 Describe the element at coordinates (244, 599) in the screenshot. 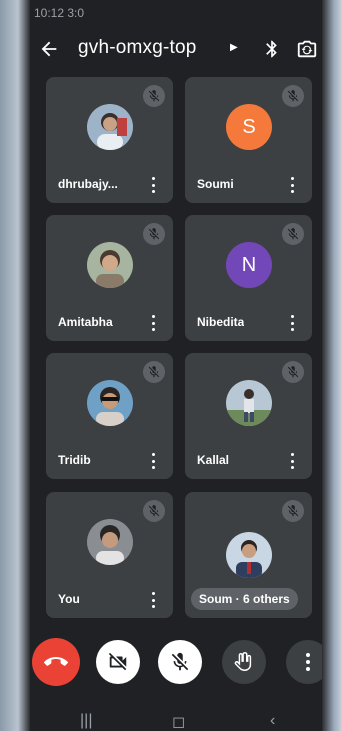

I see `others-count-badge: Soum · 6 others` at that location.